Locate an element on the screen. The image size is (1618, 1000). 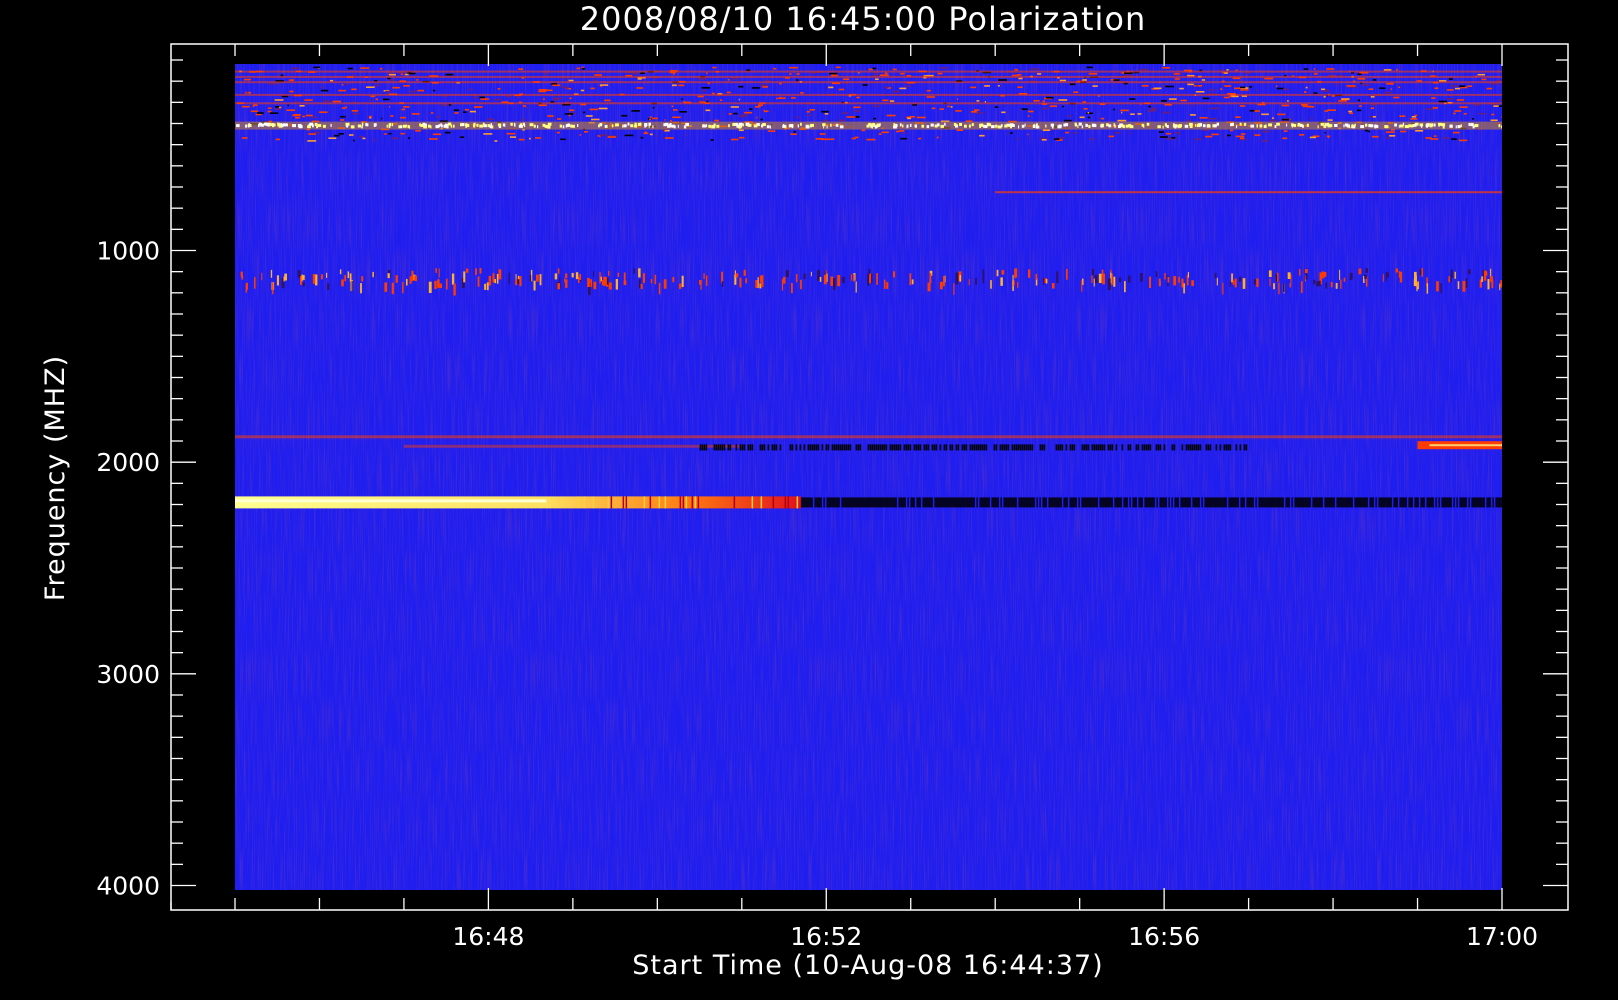
emission-speck is located at coordinates (683, 502).